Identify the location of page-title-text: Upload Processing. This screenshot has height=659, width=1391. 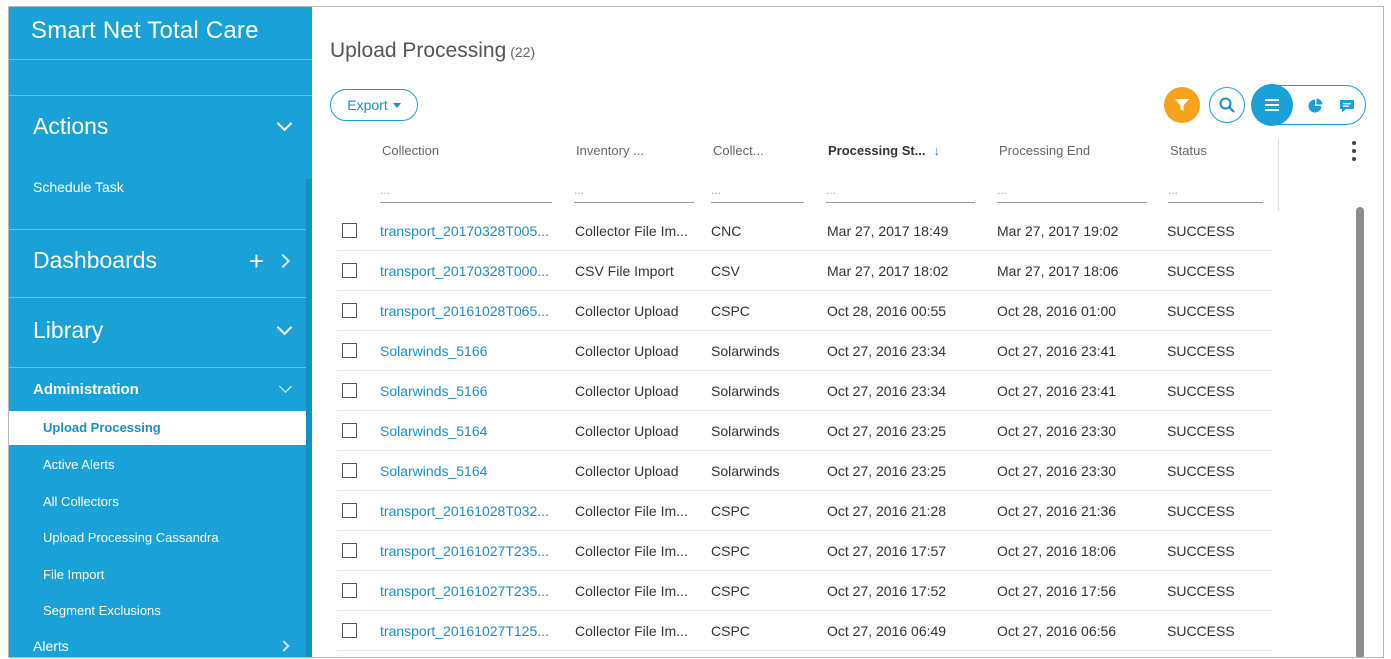
(418, 50).